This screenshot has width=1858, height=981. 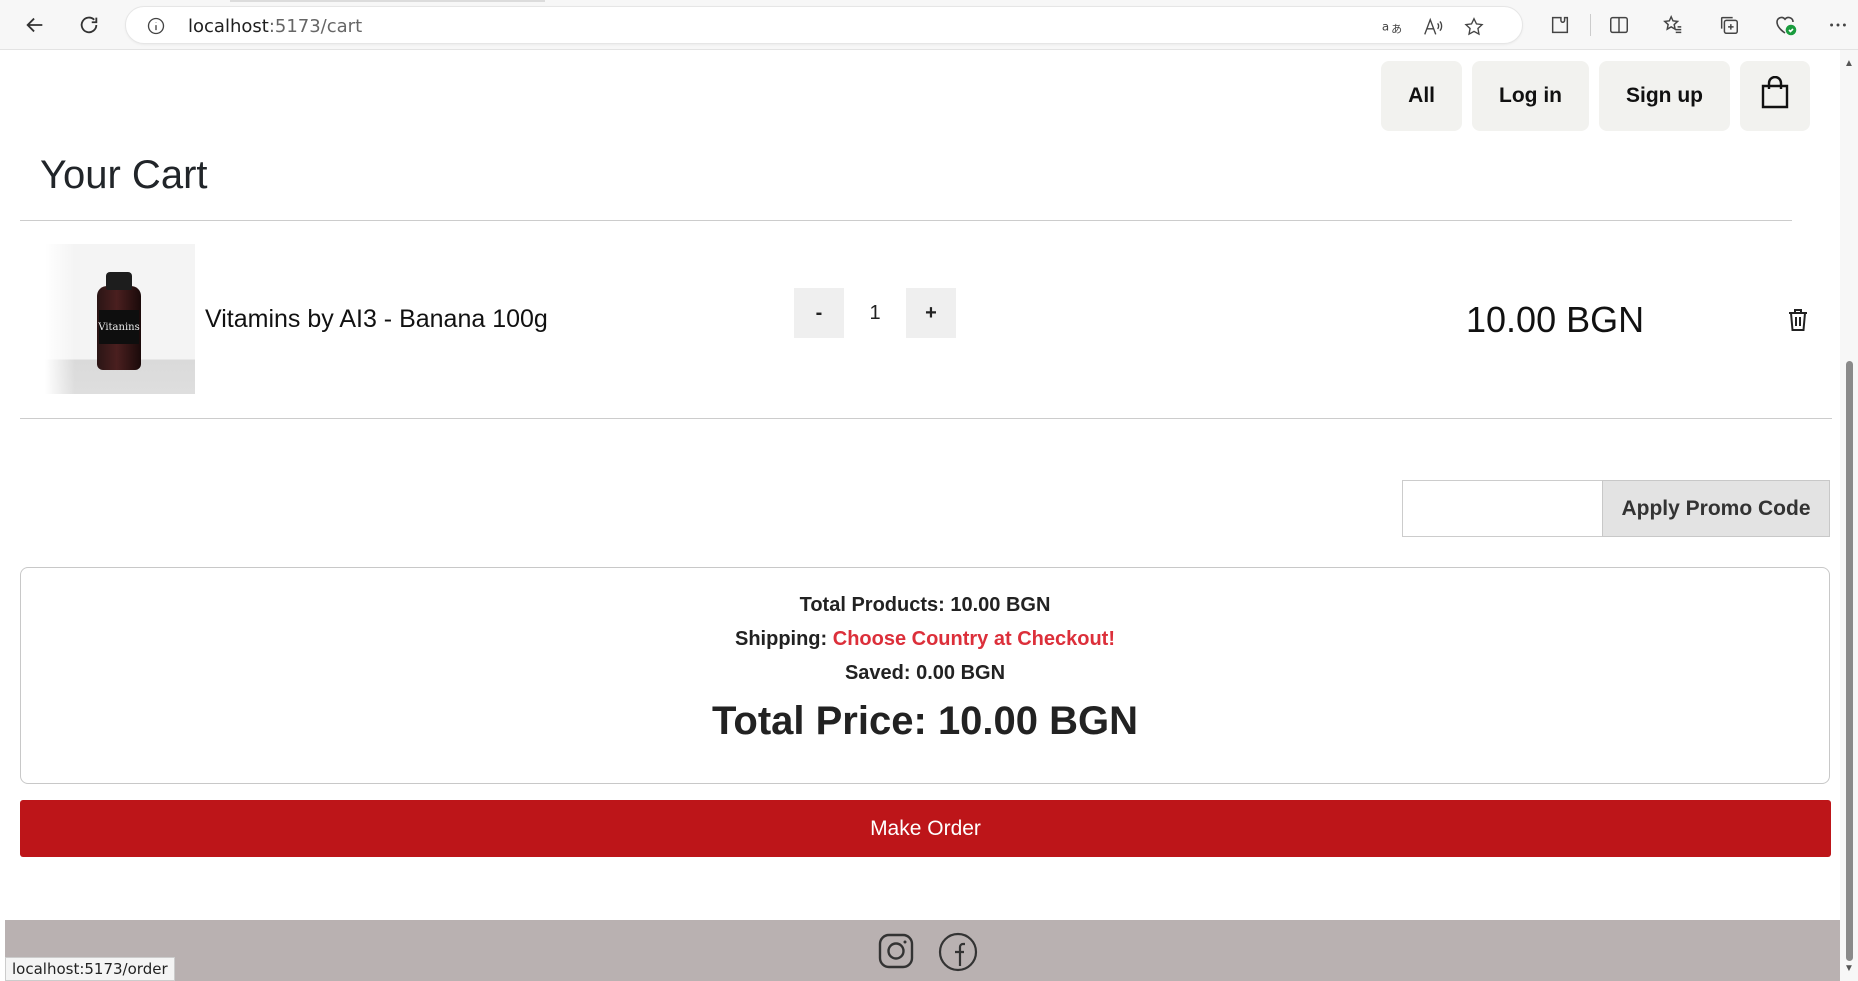 What do you see at coordinates (1849, 63) in the screenshot?
I see `scroll-up-icon: ▲` at bounding box center [1849, 63].